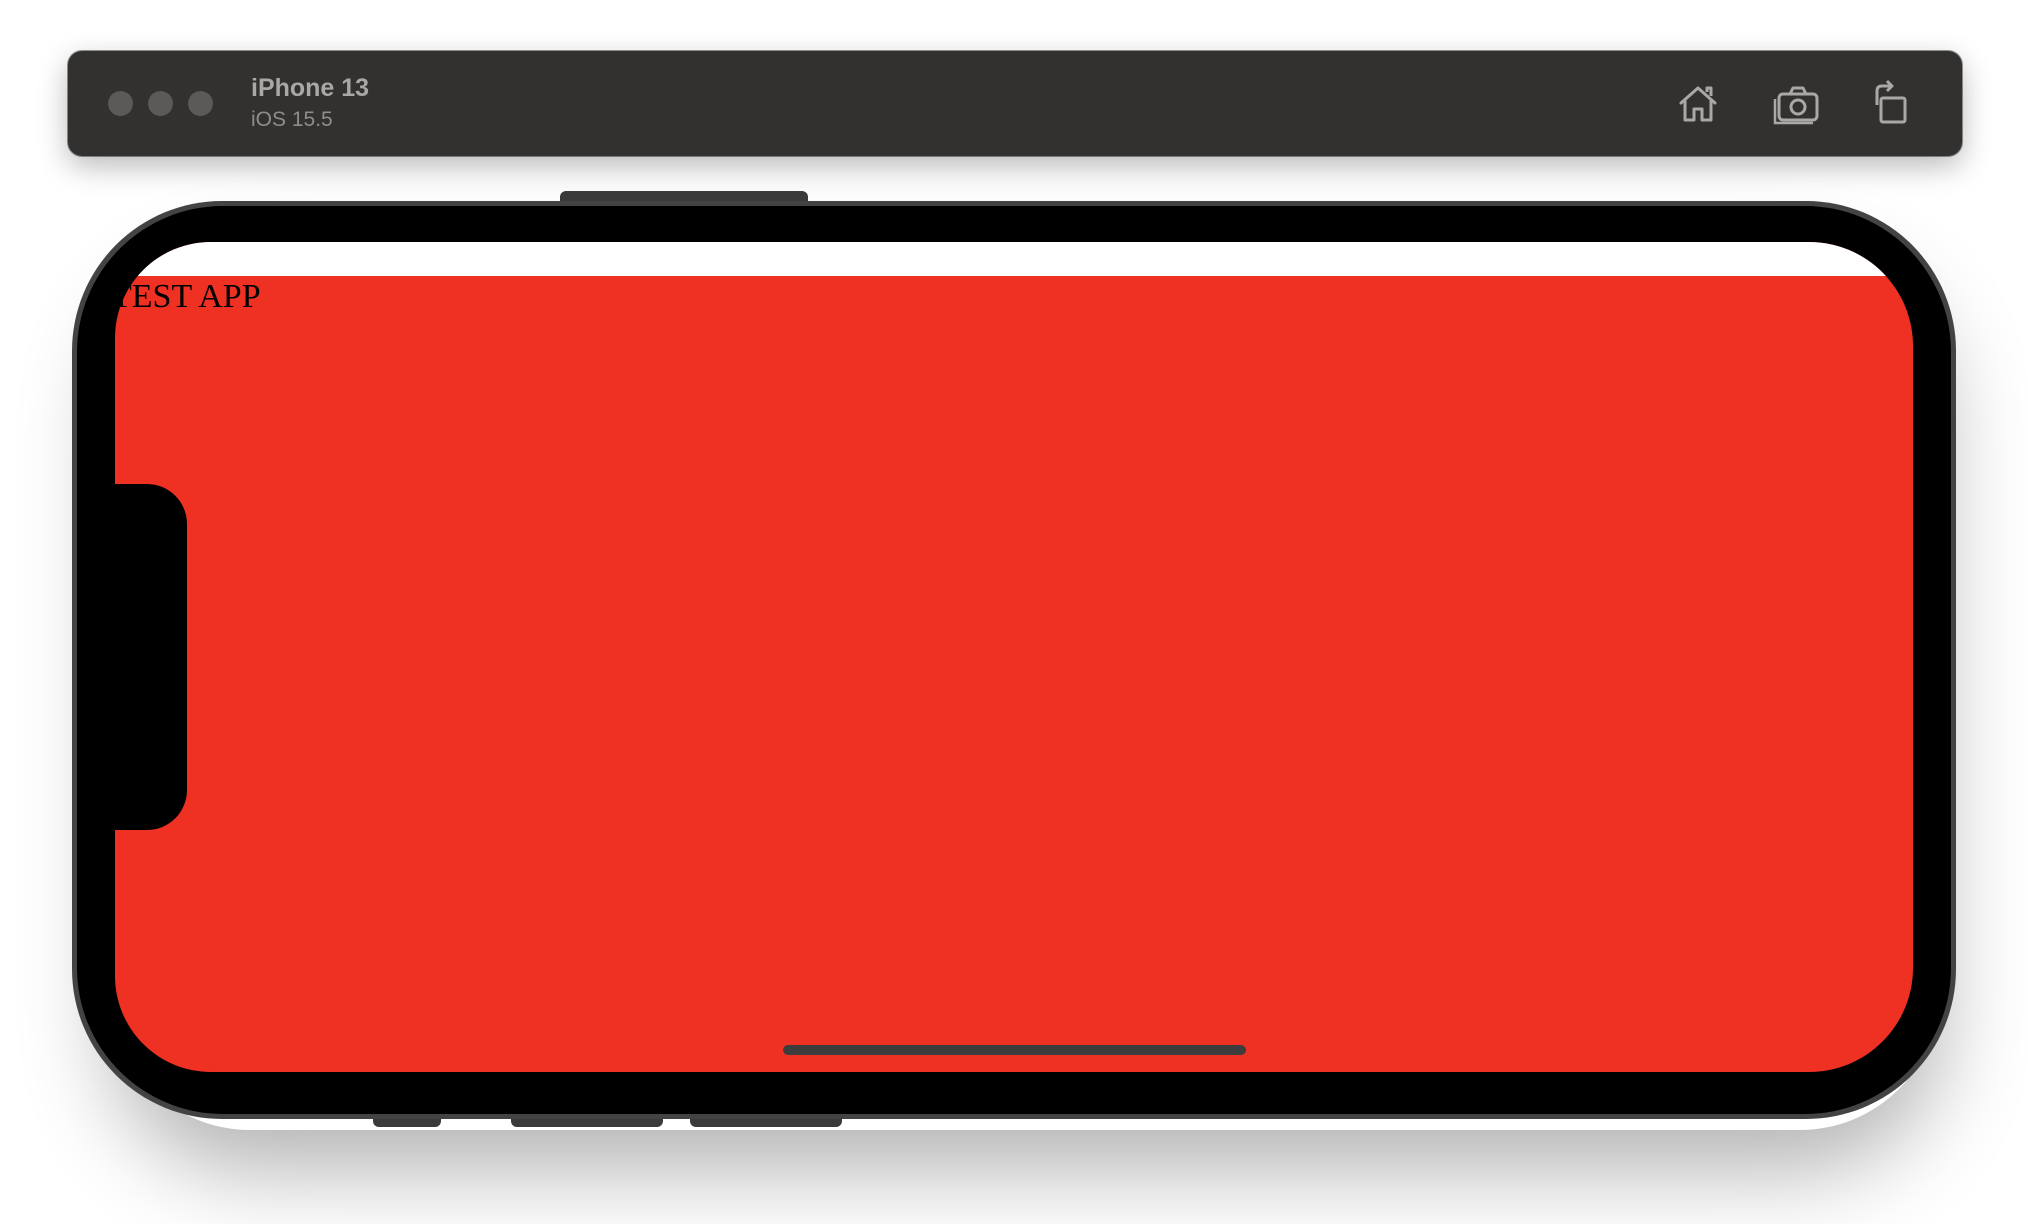 The image size is (2028, 1224). I want to click on simulator-titlebar: iPhone 13 iOS 15.5, so click(1015, 103).